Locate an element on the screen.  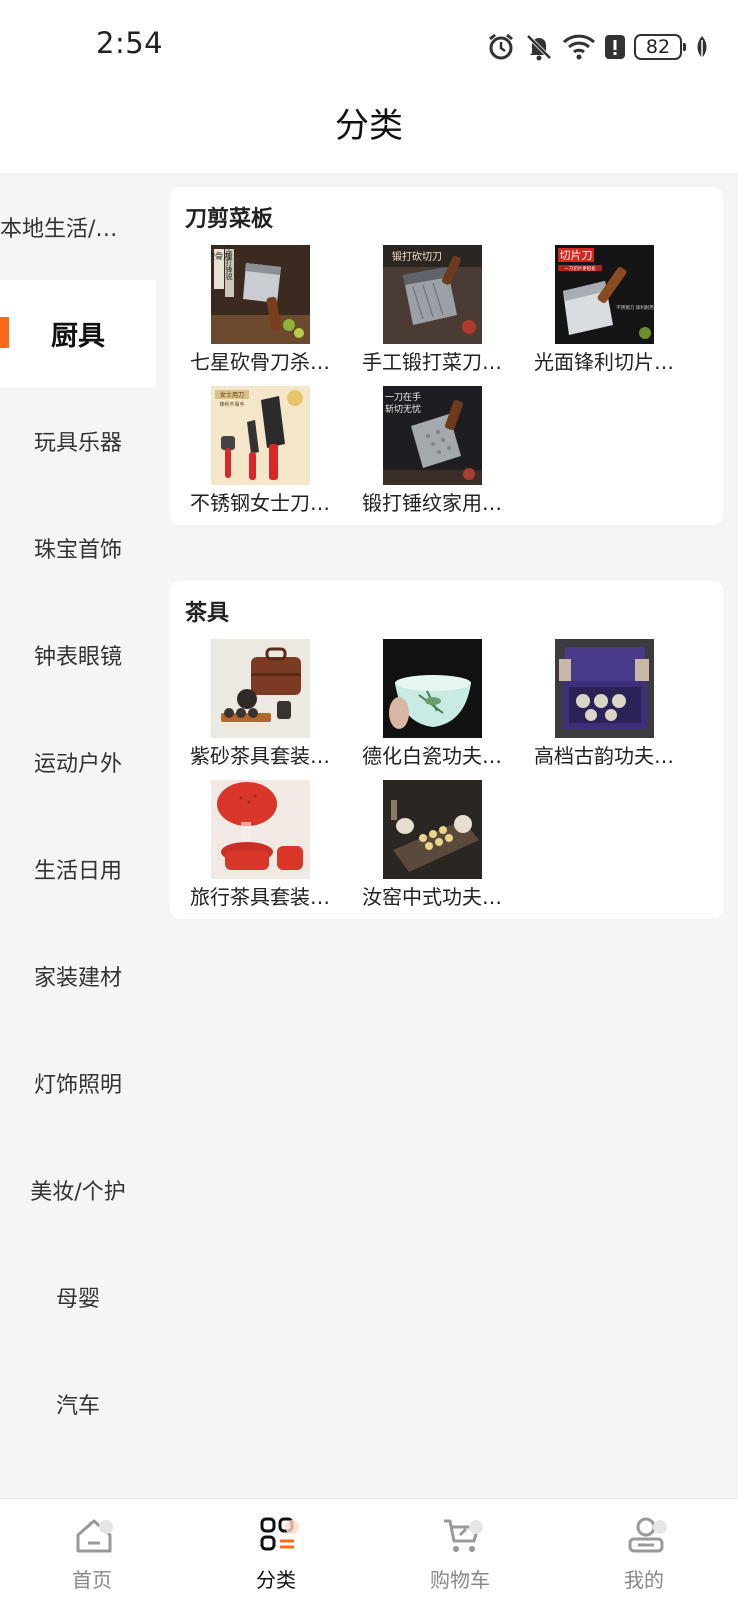
image-text: 一刀切片更轻松 is located at coordinates (580, 268).